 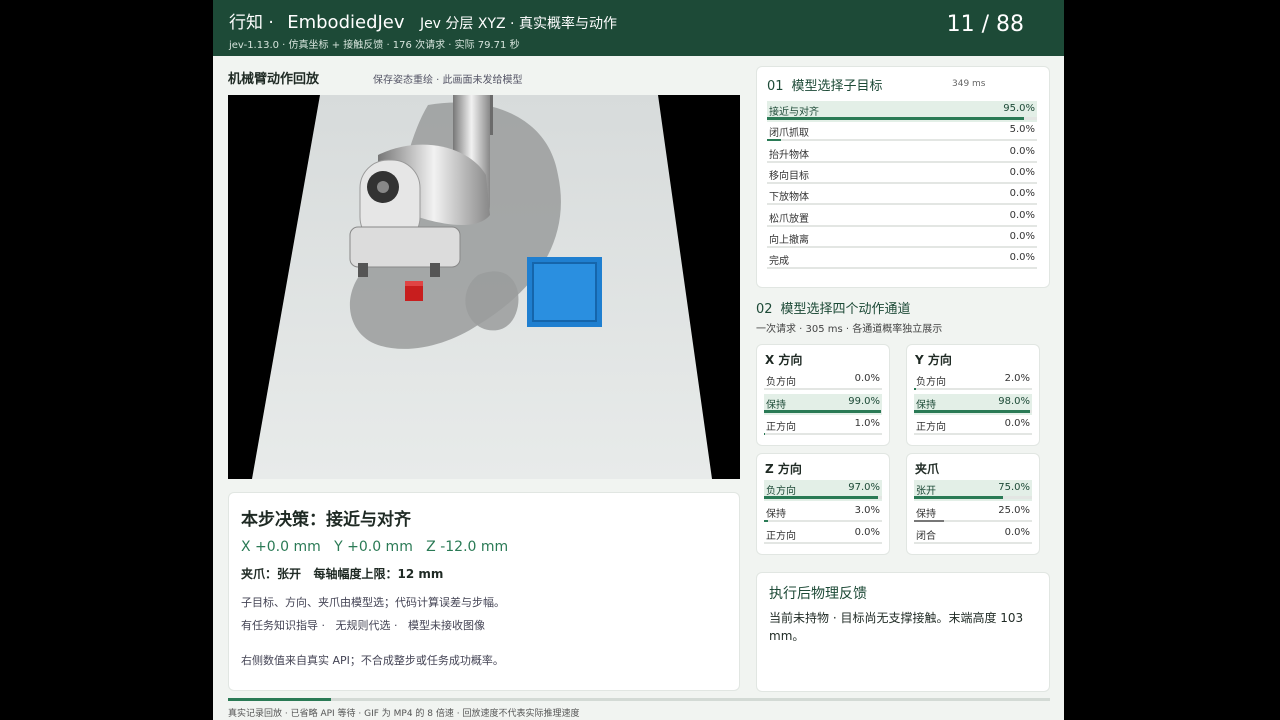 I want to click on channel-gripper-title: 夹爪, so click(x=927, y=469).